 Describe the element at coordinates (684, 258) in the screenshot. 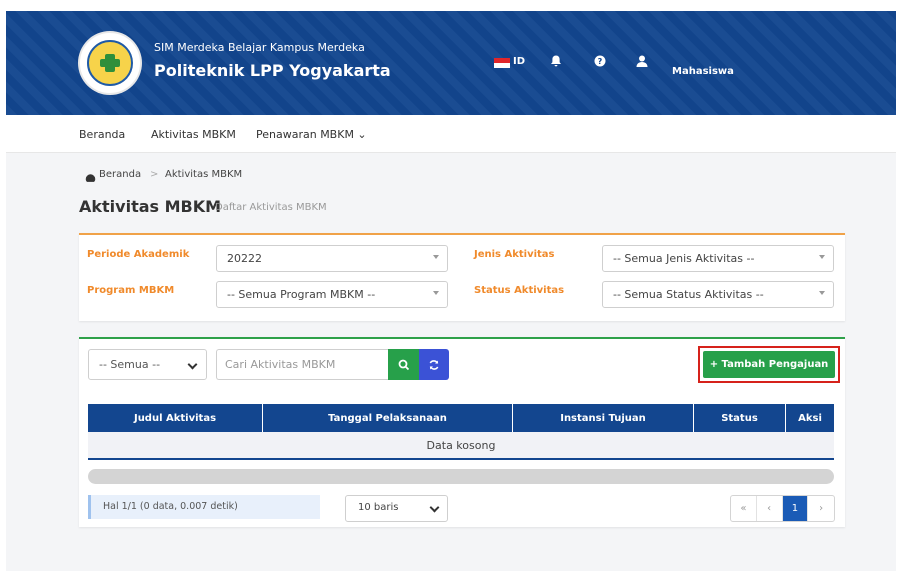

I see `jenis-value: -- Semua Jenis Aktivitas --` at that location.